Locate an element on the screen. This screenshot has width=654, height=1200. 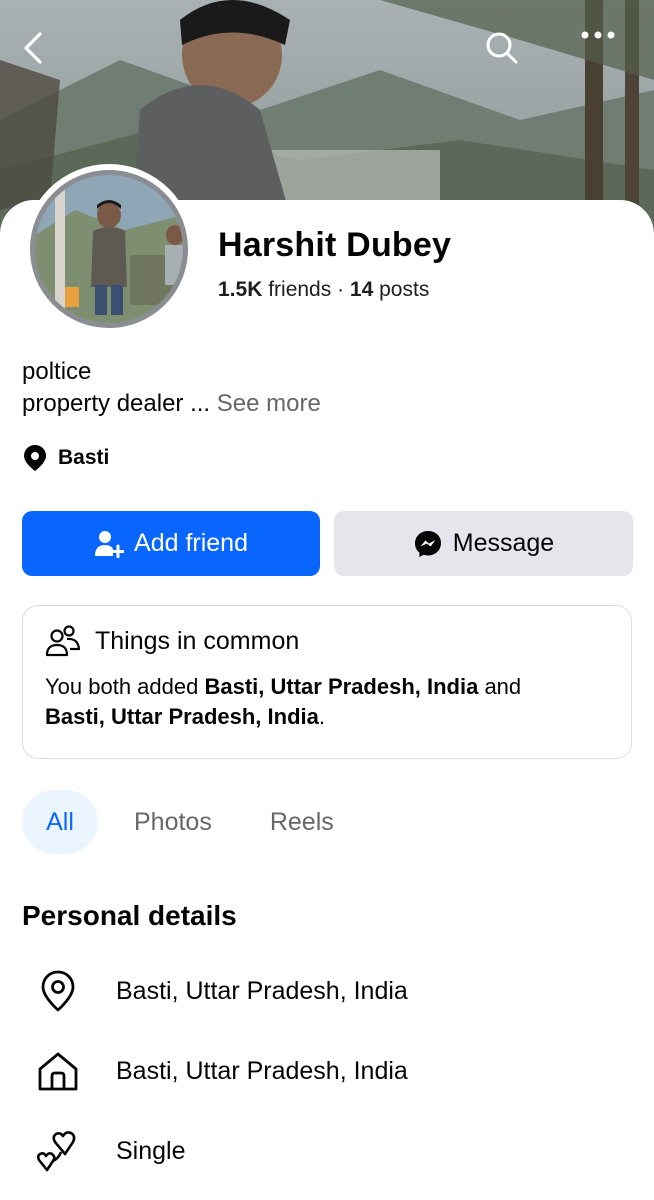
add-friend-label: Add friend is located at coordinates (191, 543).